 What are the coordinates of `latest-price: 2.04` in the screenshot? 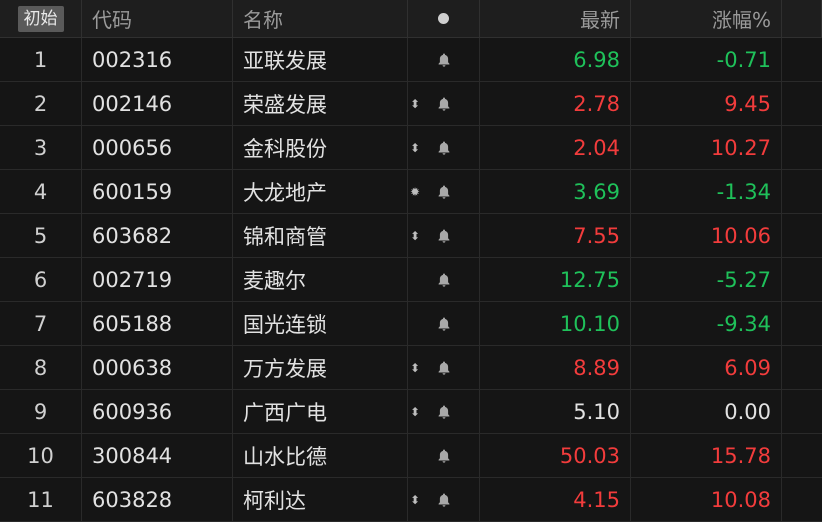 It's located at (555, 147).